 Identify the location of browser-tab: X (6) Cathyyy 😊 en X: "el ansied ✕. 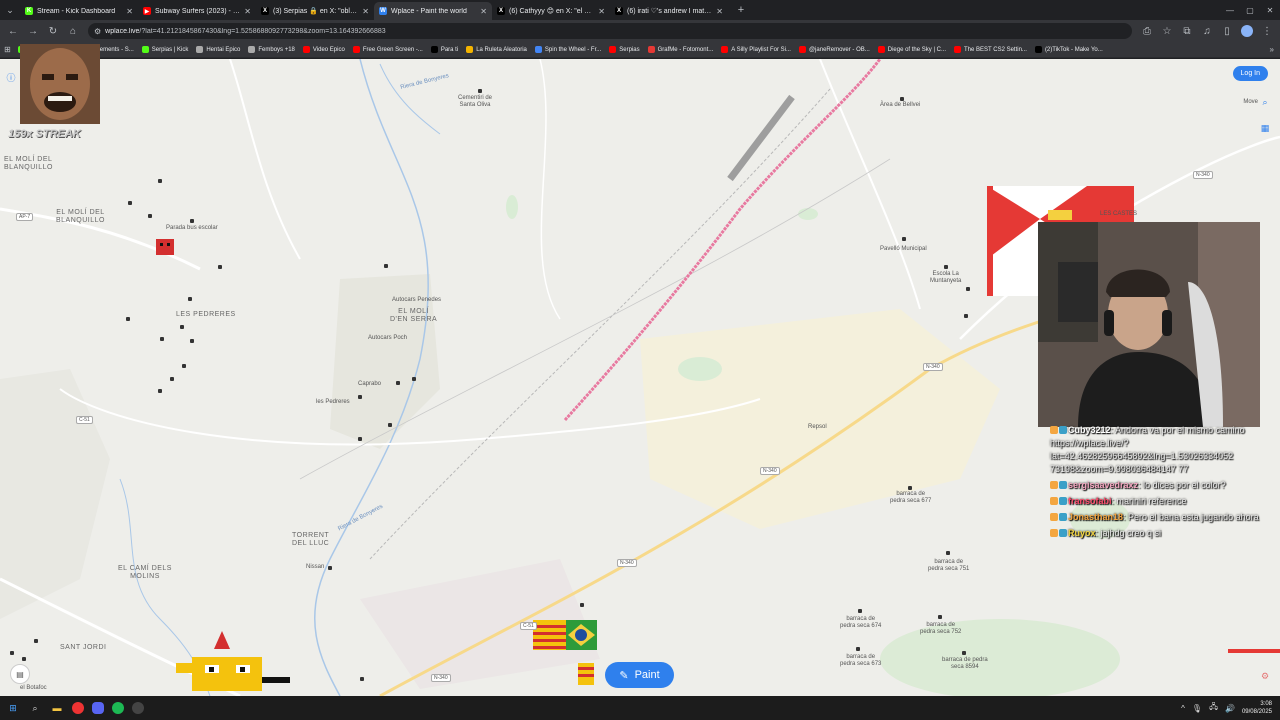
(551, 11).